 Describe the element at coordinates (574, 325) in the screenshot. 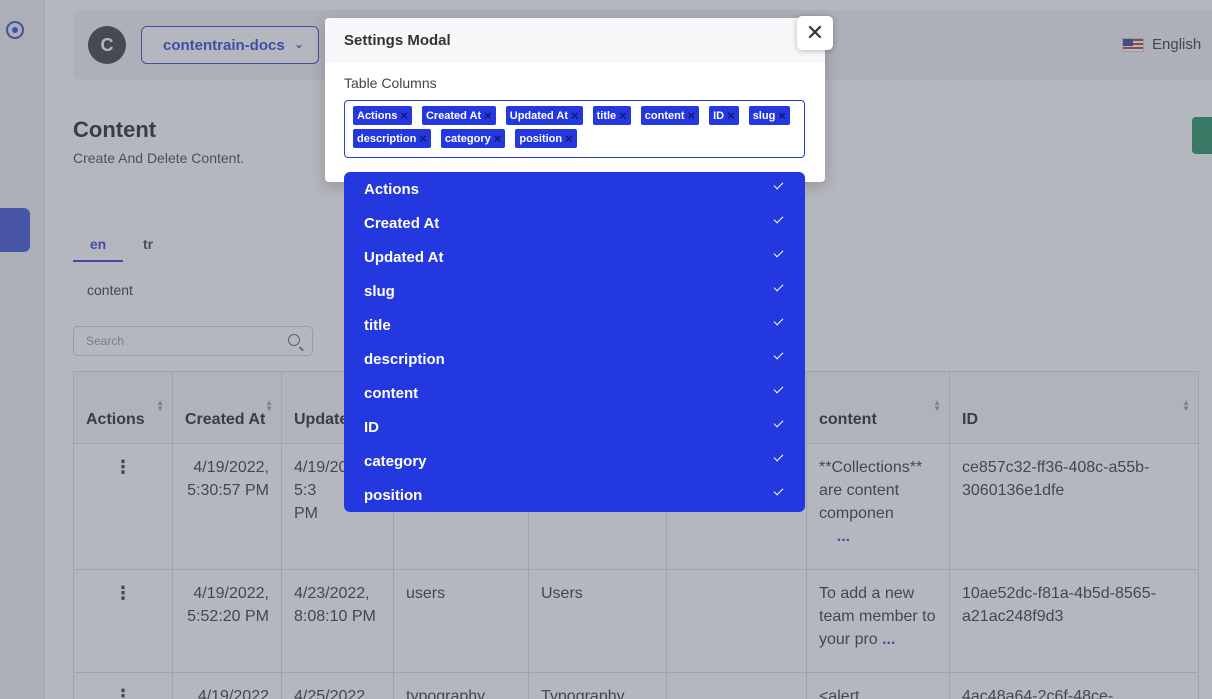

I see `dropdown-option: title` at that location.